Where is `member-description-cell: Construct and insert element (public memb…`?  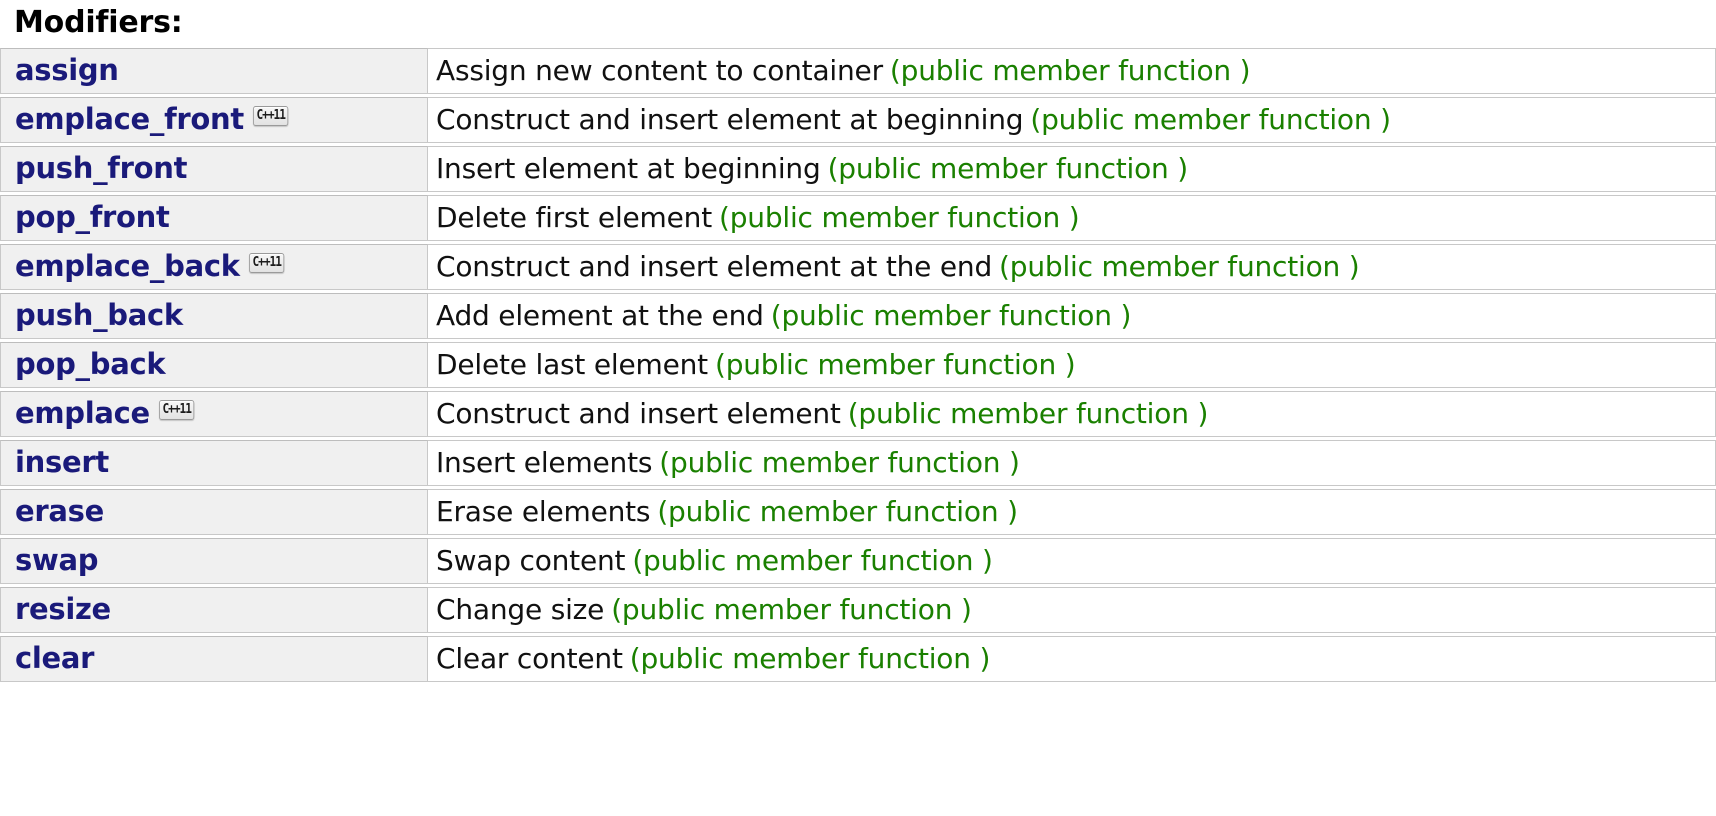 member-description-cell: Construct and insert element (public memb… is located at coordinates (1072, 414).